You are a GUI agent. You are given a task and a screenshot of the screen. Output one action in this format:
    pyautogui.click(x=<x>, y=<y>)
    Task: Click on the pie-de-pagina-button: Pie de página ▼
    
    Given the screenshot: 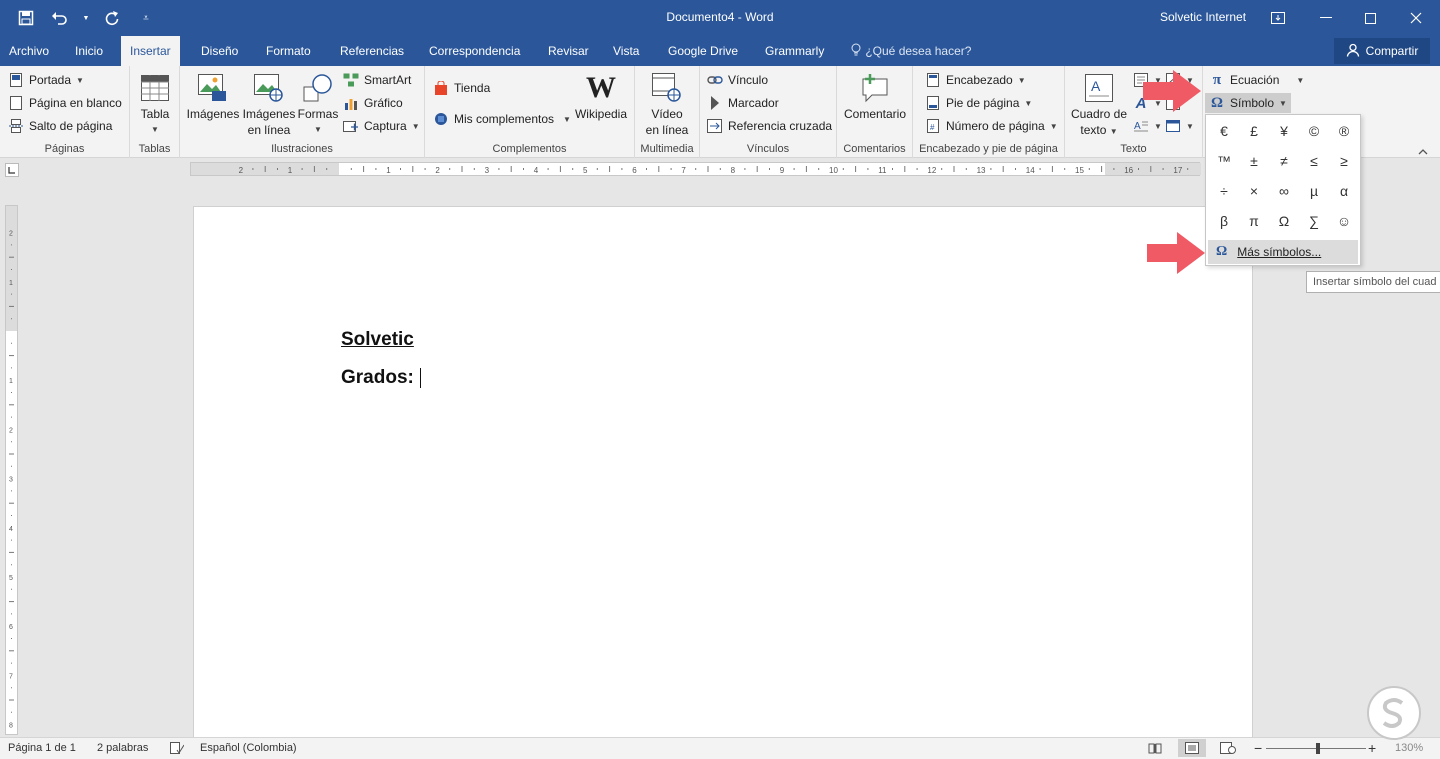 What is the action you would take?
    pyautogui.click(x=978, y=103)
    